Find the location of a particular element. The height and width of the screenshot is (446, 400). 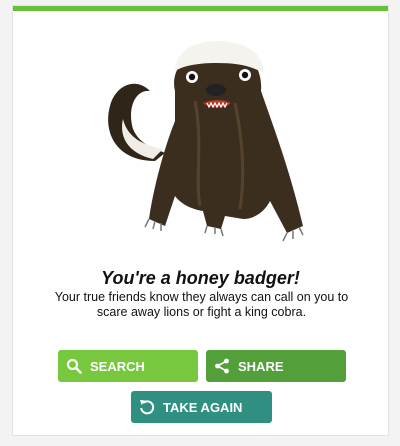

restart-icon is located at coordinates (147, 407).